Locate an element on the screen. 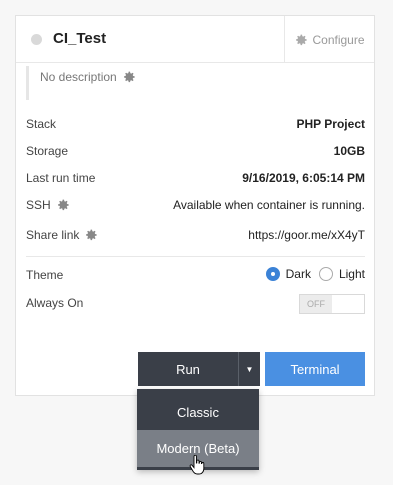  run-button: Run is located at coordinates (188, 369).